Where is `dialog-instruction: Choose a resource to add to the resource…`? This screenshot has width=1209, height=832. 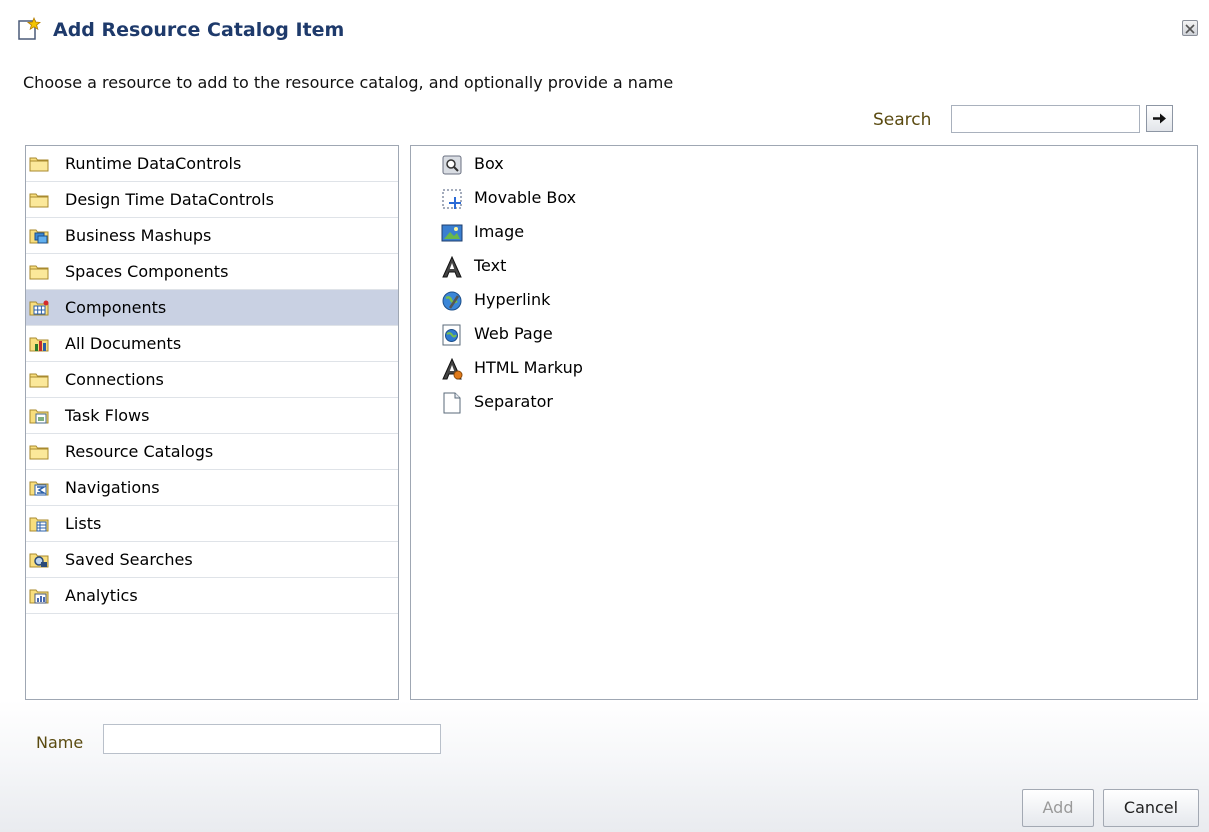 dialog-instruction: Choose a resource to add to the resource… is located at coordinates (348, 82).